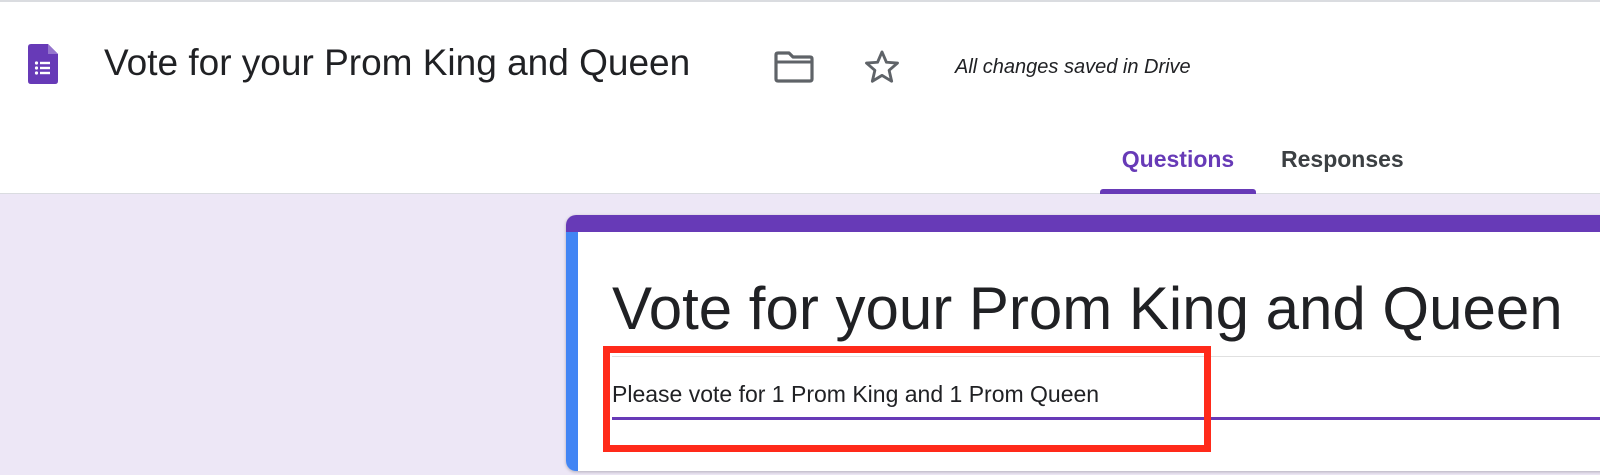  I want to click on card-theme-bar, so click(1083, 223).